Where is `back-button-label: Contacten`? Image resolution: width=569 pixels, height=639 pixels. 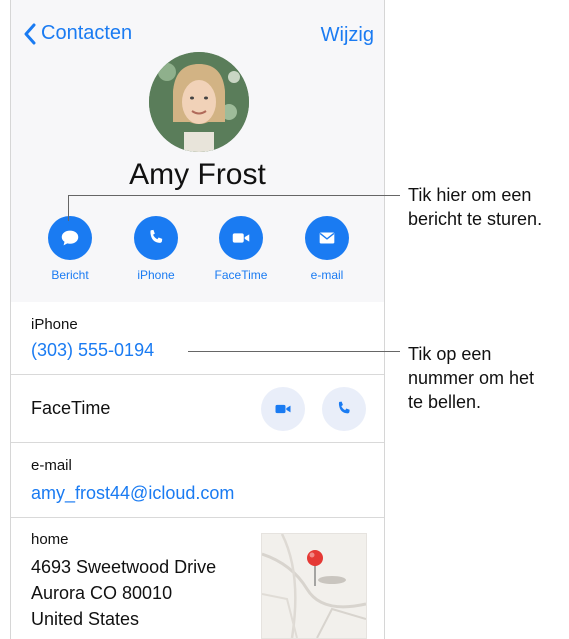 back-button-label: Contacten is located at coordinates (87, 33).